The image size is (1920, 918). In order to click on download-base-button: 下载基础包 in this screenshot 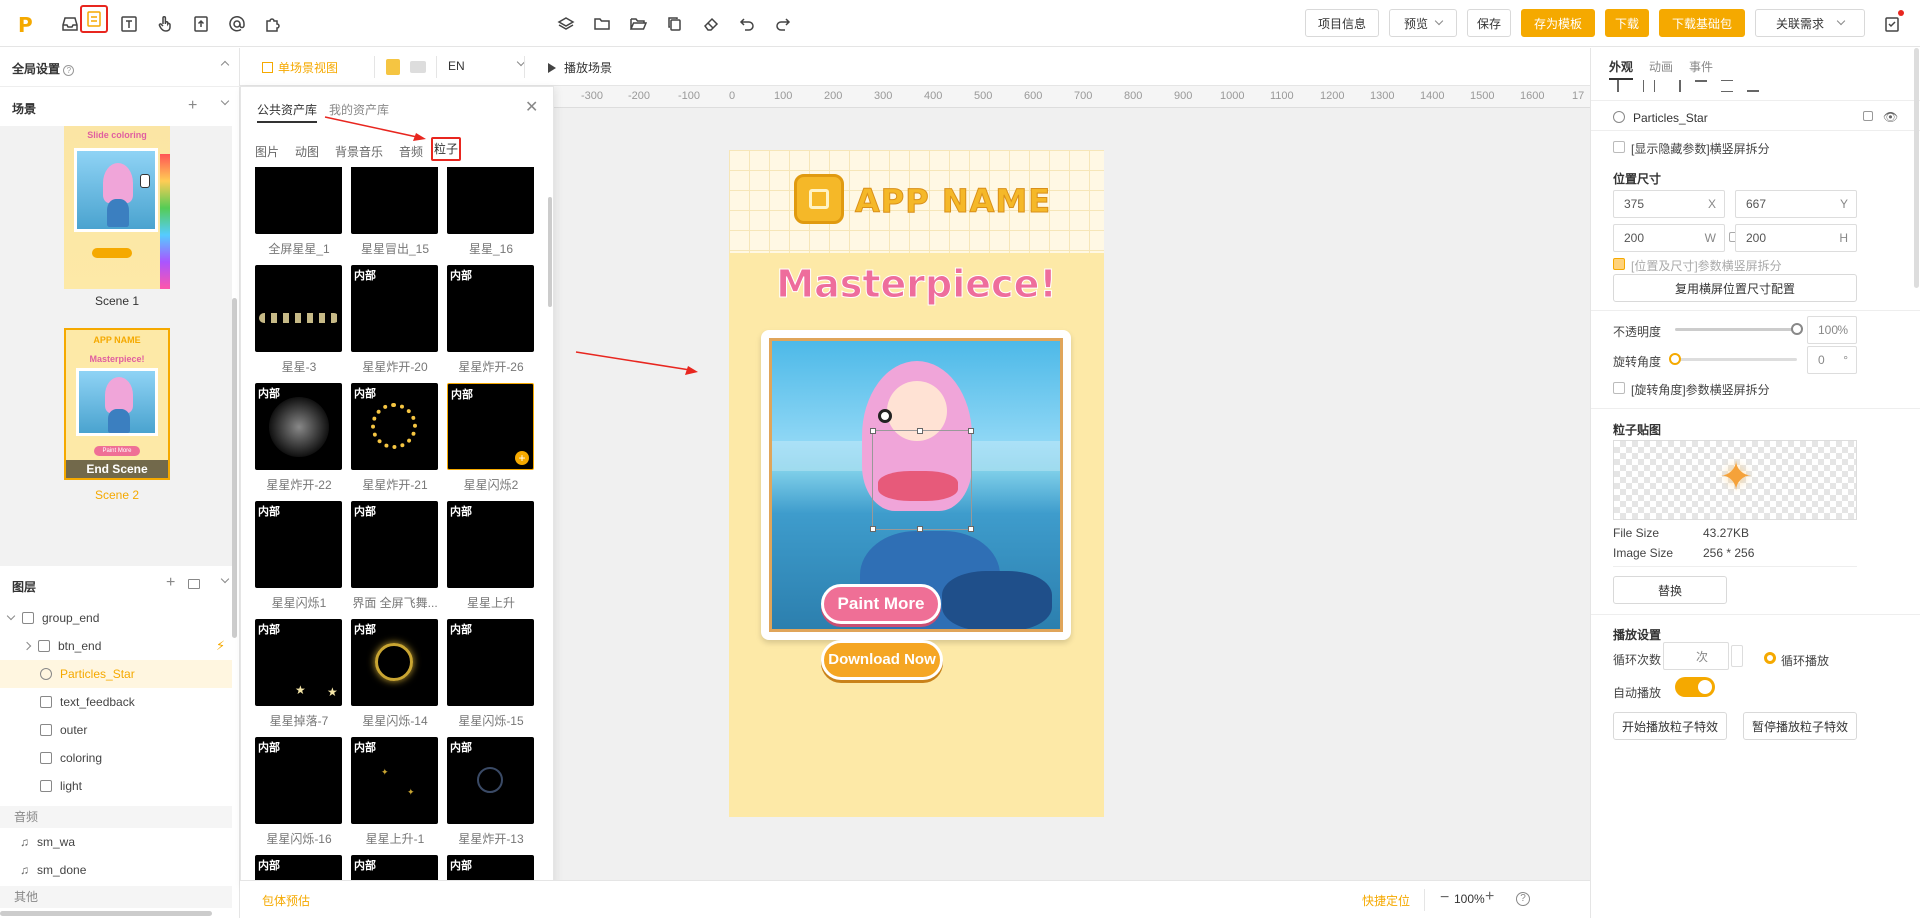, I will do `click(1702, 23)`.